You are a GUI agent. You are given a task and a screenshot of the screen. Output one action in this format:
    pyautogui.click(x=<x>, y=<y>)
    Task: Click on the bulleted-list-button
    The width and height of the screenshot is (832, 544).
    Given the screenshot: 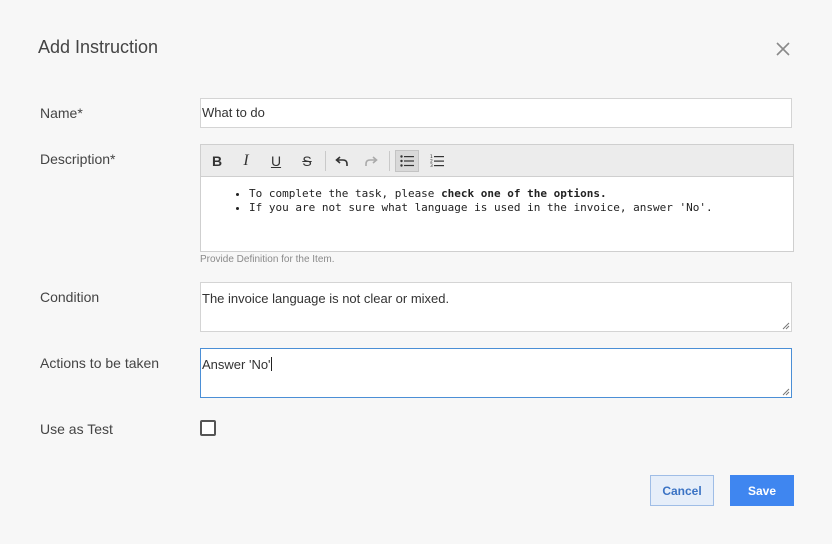 What is the action you would take?
    pyautogui.click(x=407, y=161)
    